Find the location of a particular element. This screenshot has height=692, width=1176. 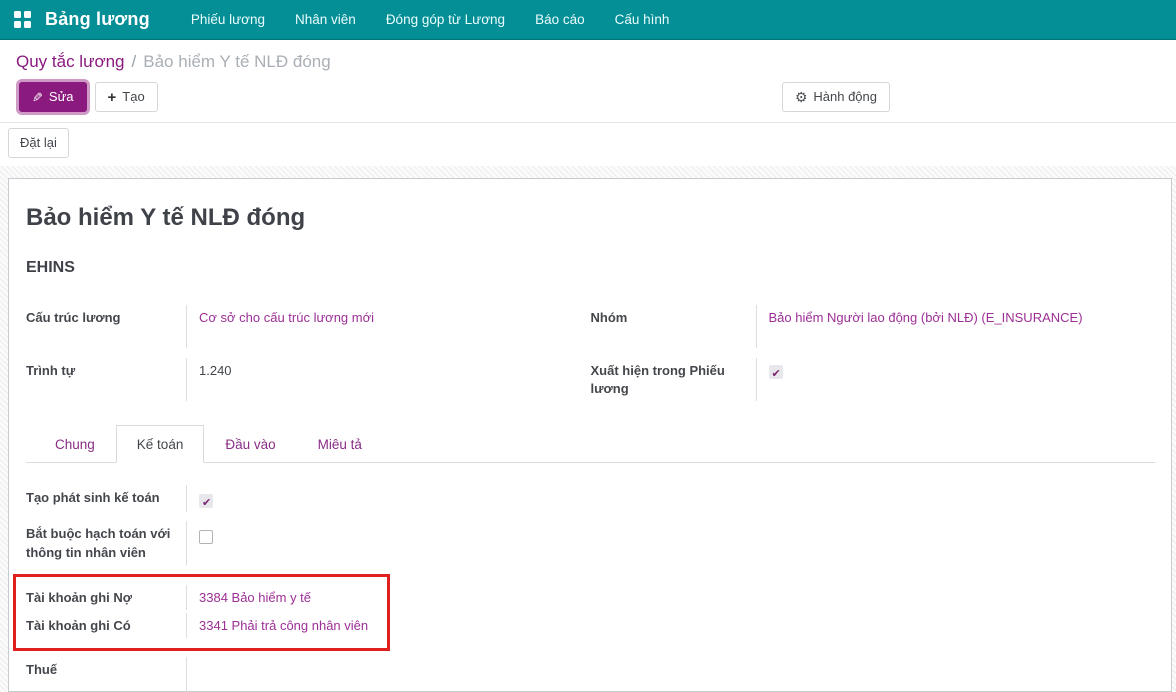

credit-account-cell: 3341 Phải trả công nhân viên is located at coordinates (286, 625).